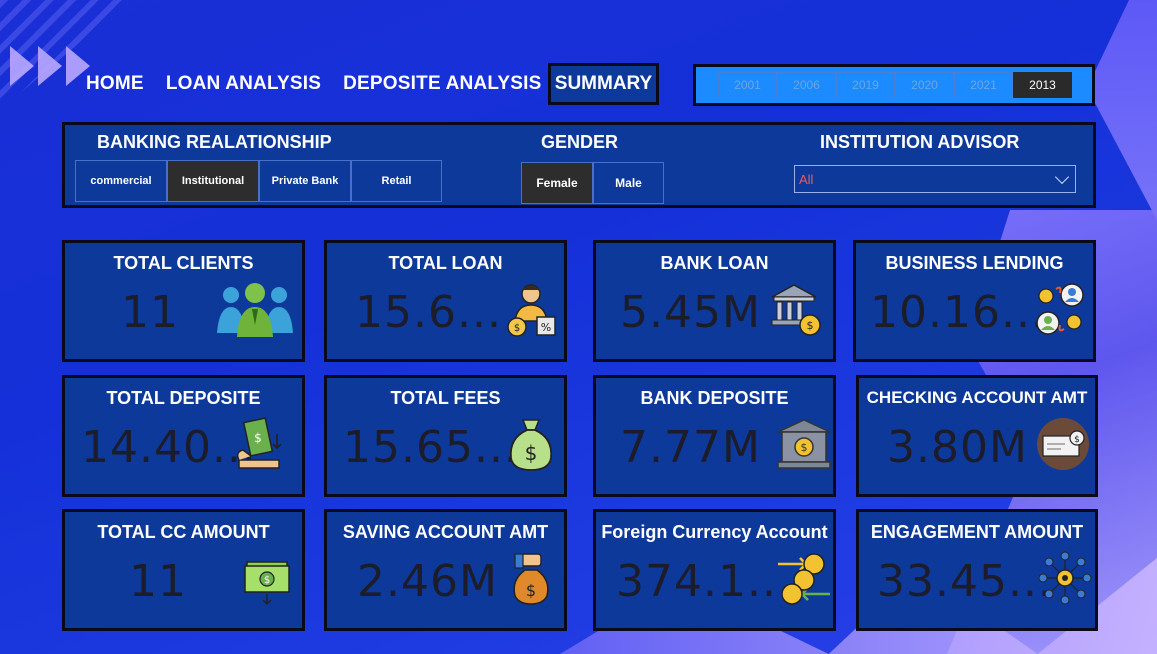 The width and height of the screenshot is (1157, 654). What do you see at coordinates (974, 263) in the screenshot?
I see `kpi-title: BUSINESS LENDING` at bounding box center [974, 263].